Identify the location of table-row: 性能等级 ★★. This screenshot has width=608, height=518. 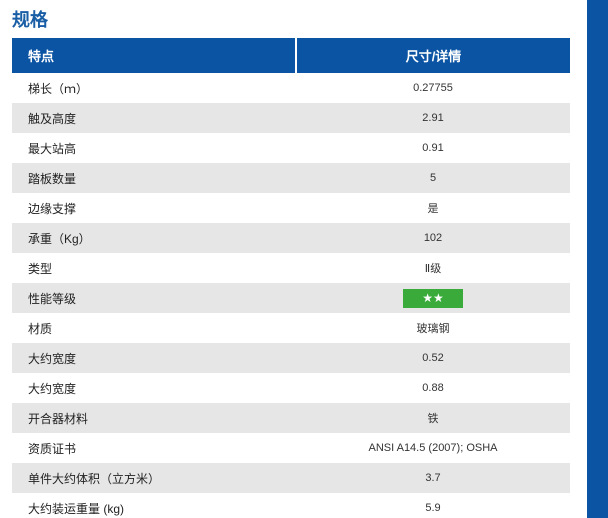
(291, 298).